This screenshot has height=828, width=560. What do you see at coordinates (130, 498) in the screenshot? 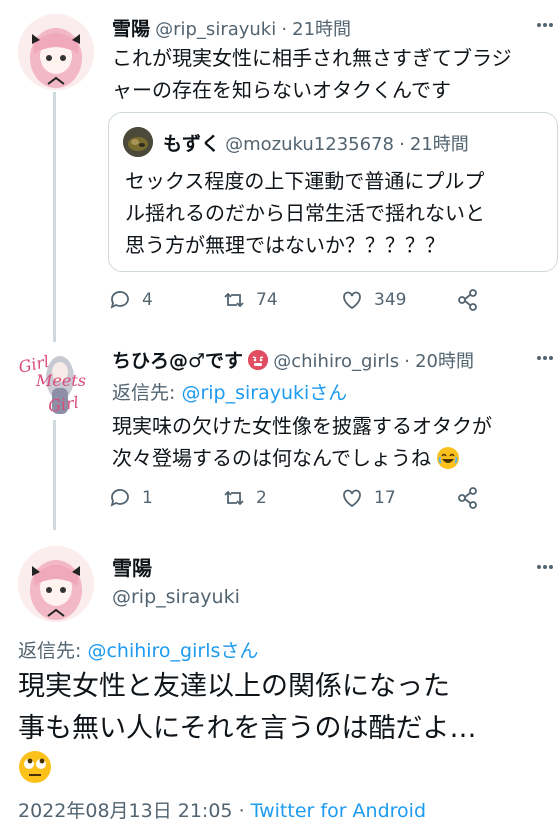
I see `reply-button: 1` at bounding box center [130, 498].